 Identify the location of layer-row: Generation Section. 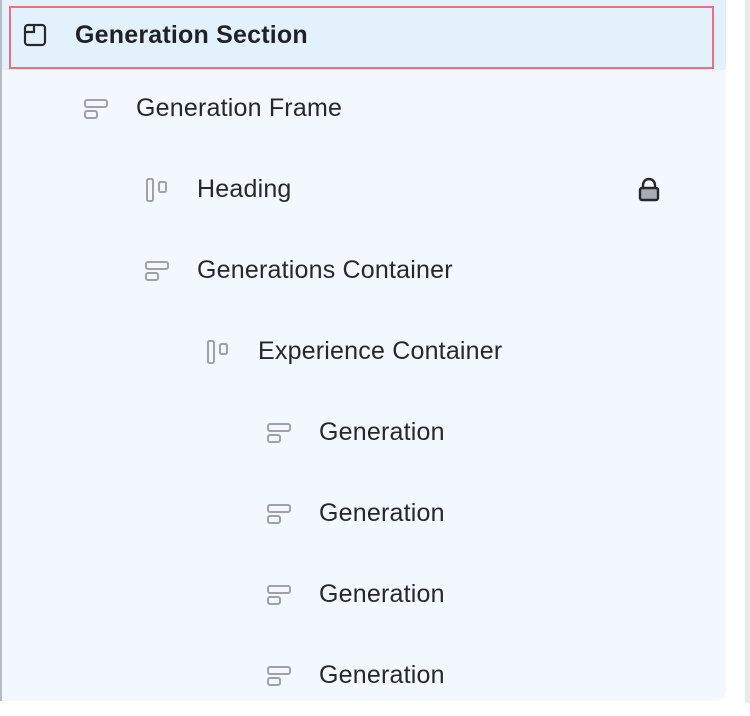
(364, 35).